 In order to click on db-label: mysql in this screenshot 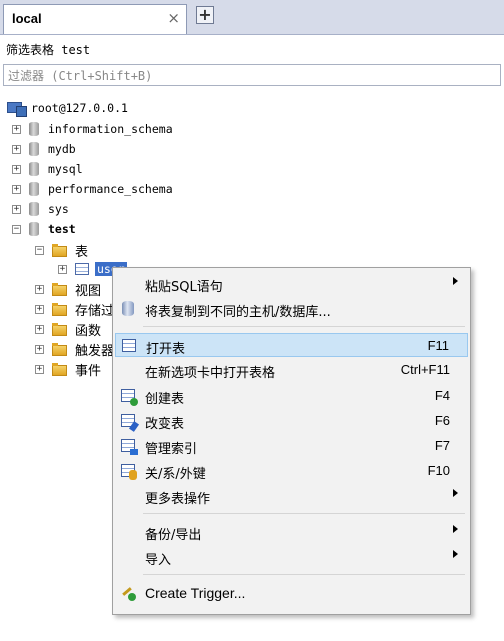, I will do `click(65, 169)`.